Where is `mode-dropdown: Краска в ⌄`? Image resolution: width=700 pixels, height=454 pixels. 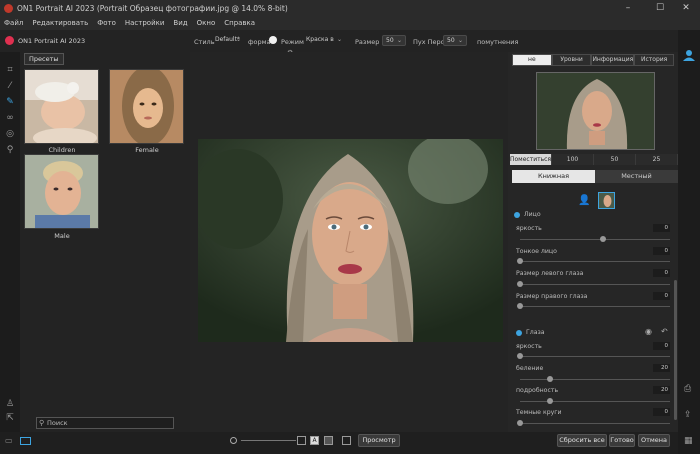 mode-dropdown: Краска в ⌄ is located at coordinates (324, 40).